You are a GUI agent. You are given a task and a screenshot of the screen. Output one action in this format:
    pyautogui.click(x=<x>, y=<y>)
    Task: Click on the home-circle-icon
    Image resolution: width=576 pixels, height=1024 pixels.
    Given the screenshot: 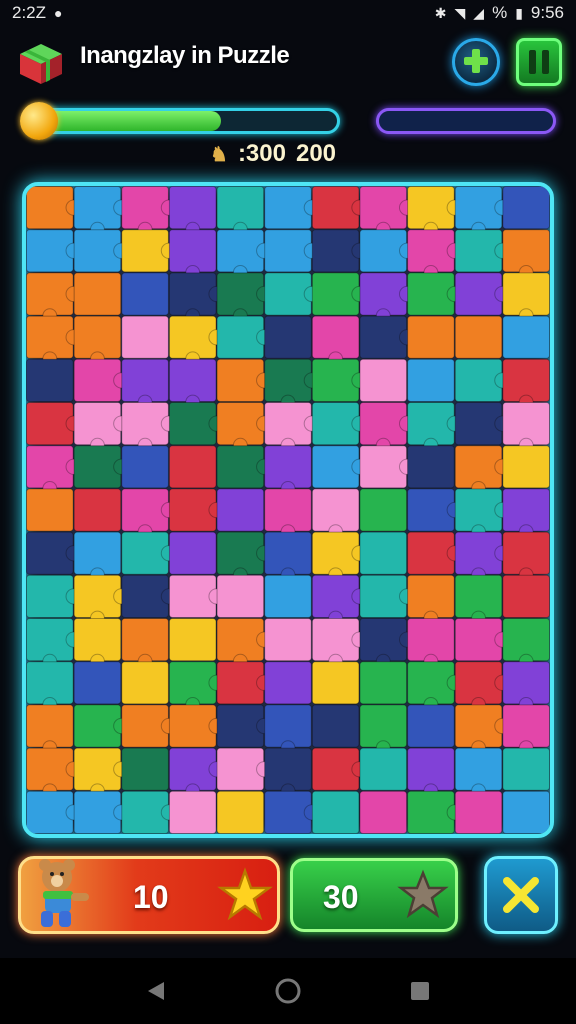 What is the action you would take?
    pyautogui.click(x=288, y=991)
    